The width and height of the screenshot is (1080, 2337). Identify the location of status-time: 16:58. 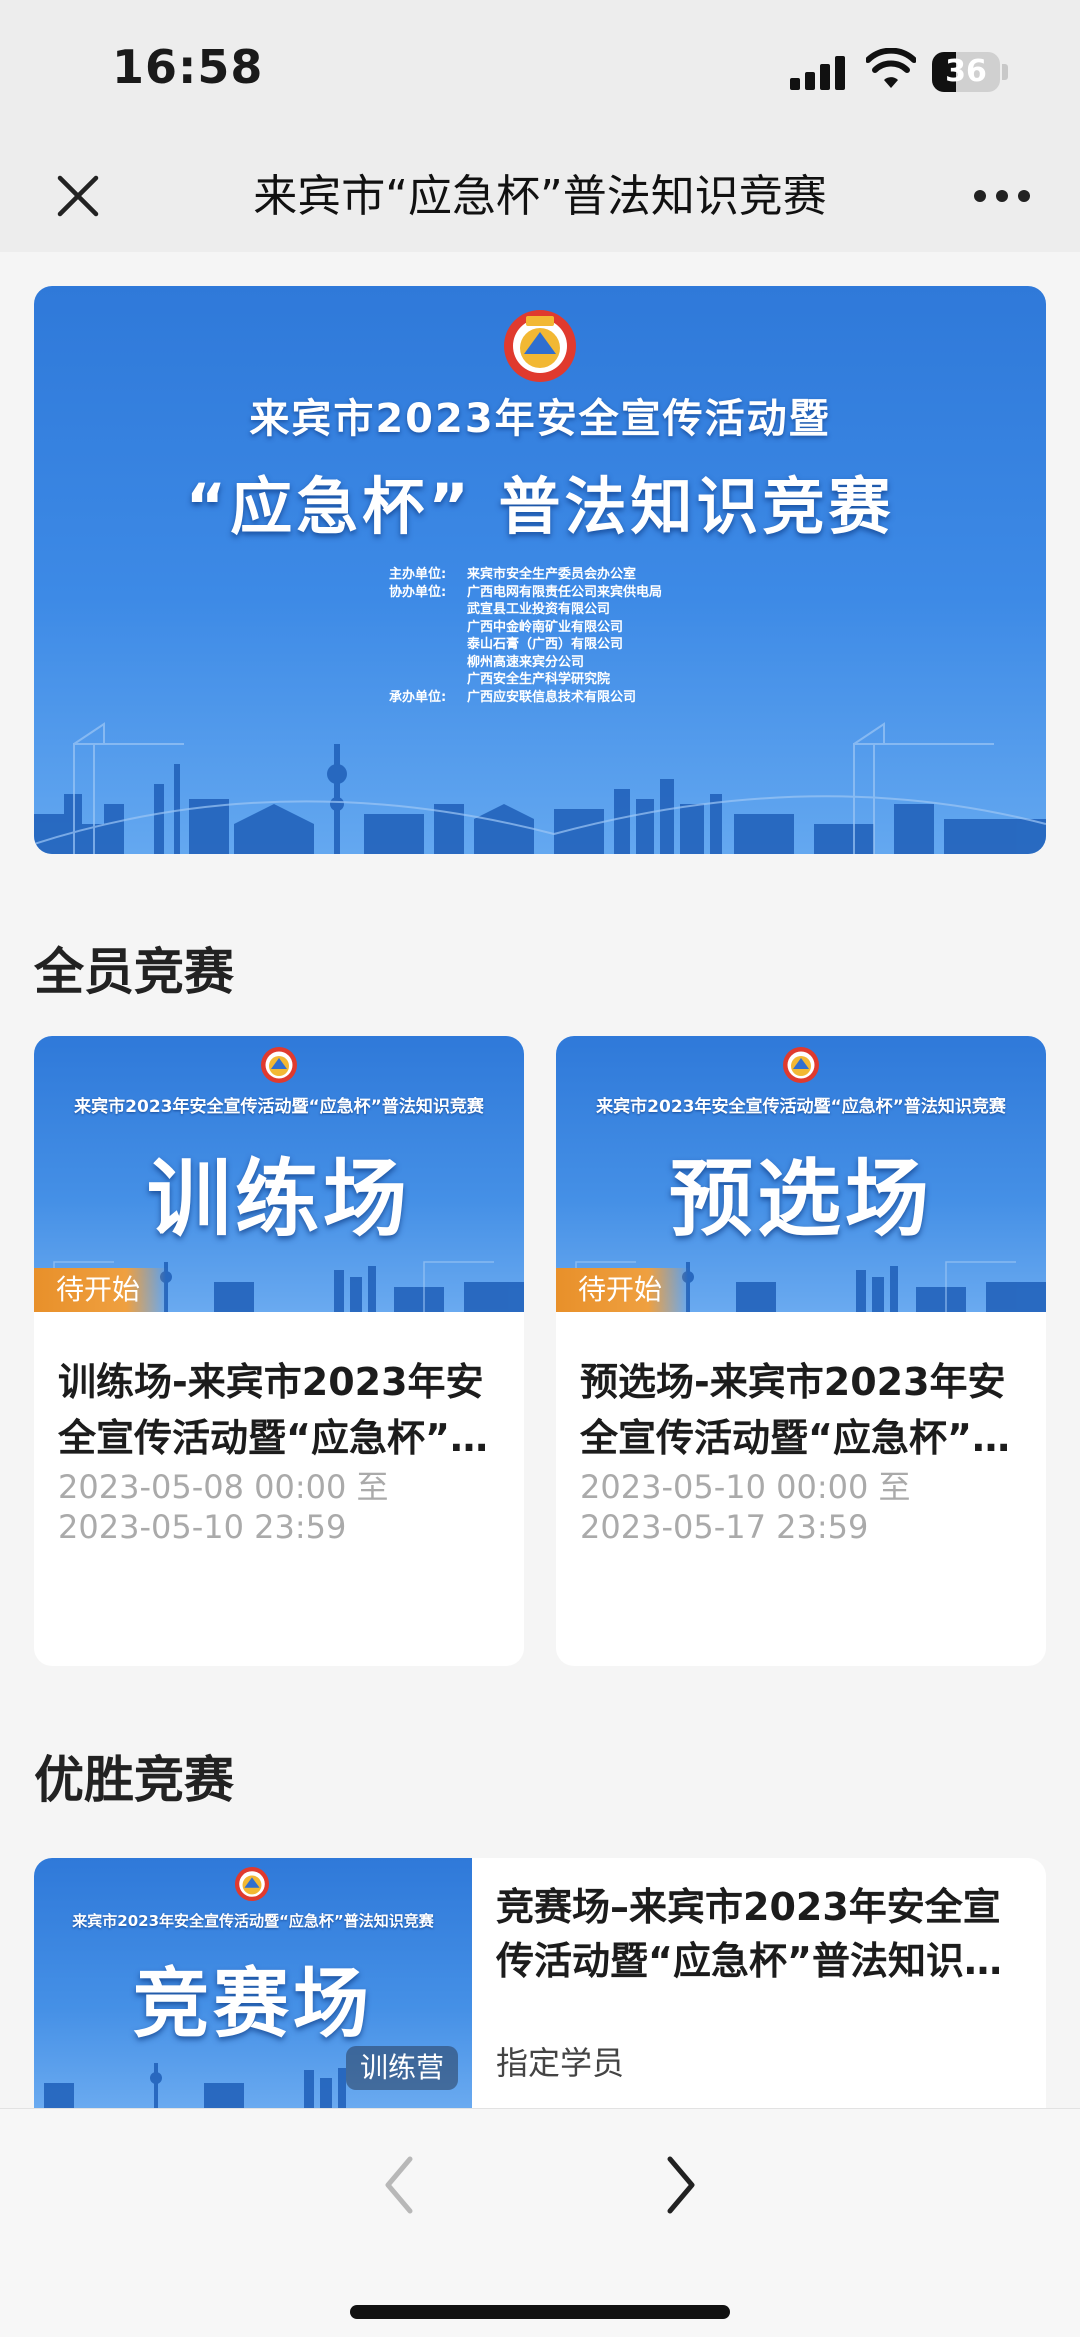
(188, 67).